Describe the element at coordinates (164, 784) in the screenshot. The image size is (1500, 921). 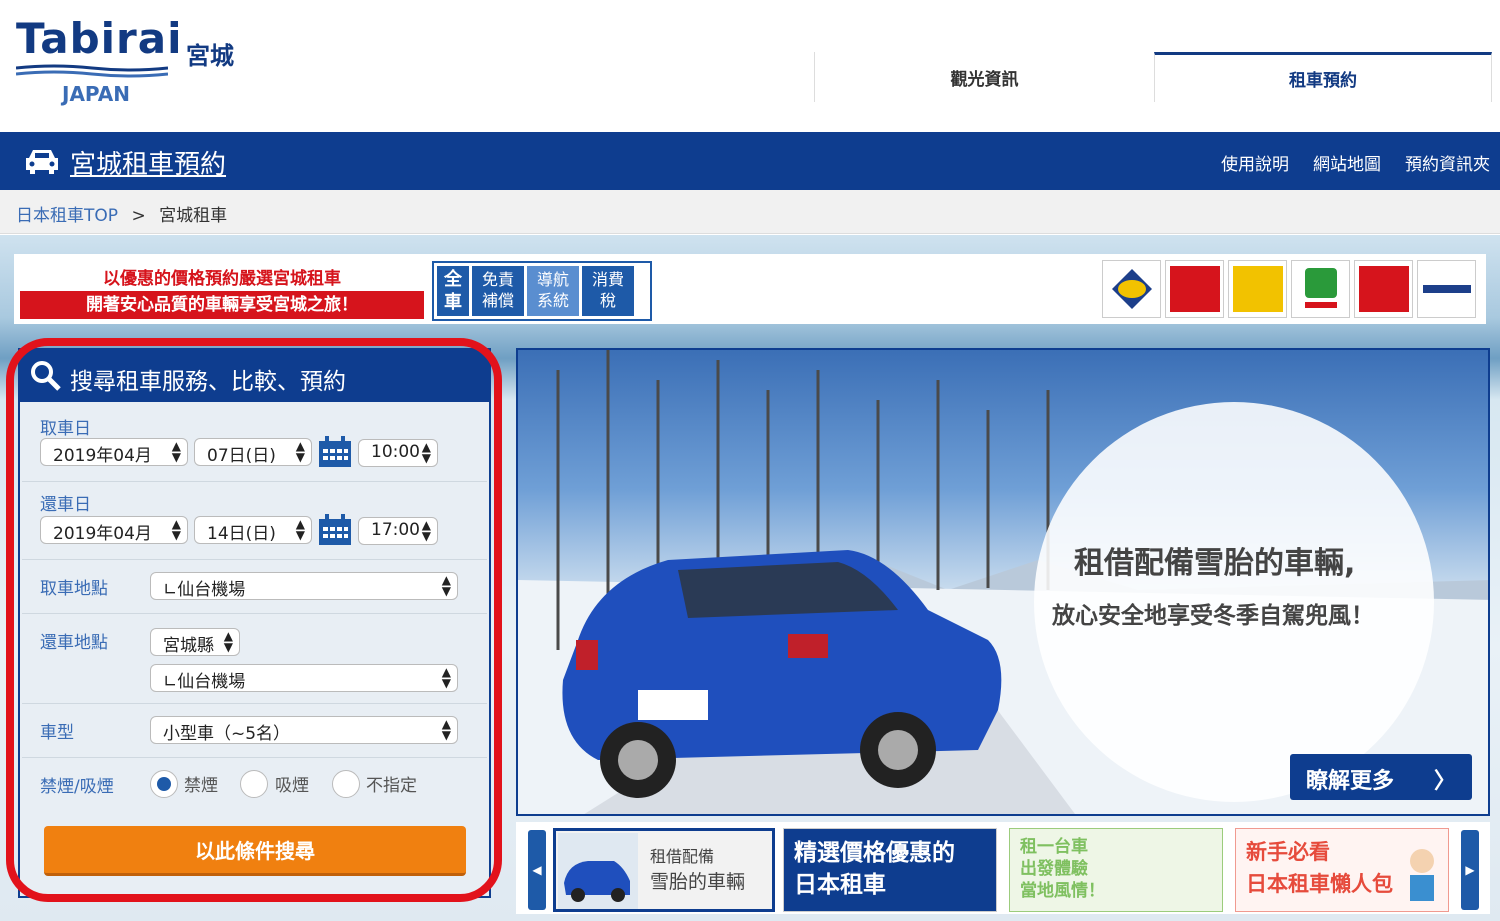
I see `radio-no-smoking` at that location.